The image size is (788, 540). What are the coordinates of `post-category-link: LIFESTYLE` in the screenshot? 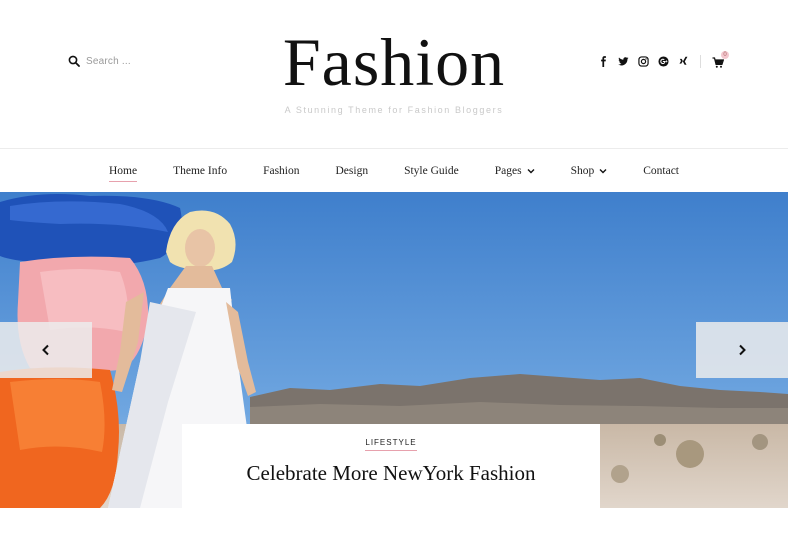 It's located at (391, 444).